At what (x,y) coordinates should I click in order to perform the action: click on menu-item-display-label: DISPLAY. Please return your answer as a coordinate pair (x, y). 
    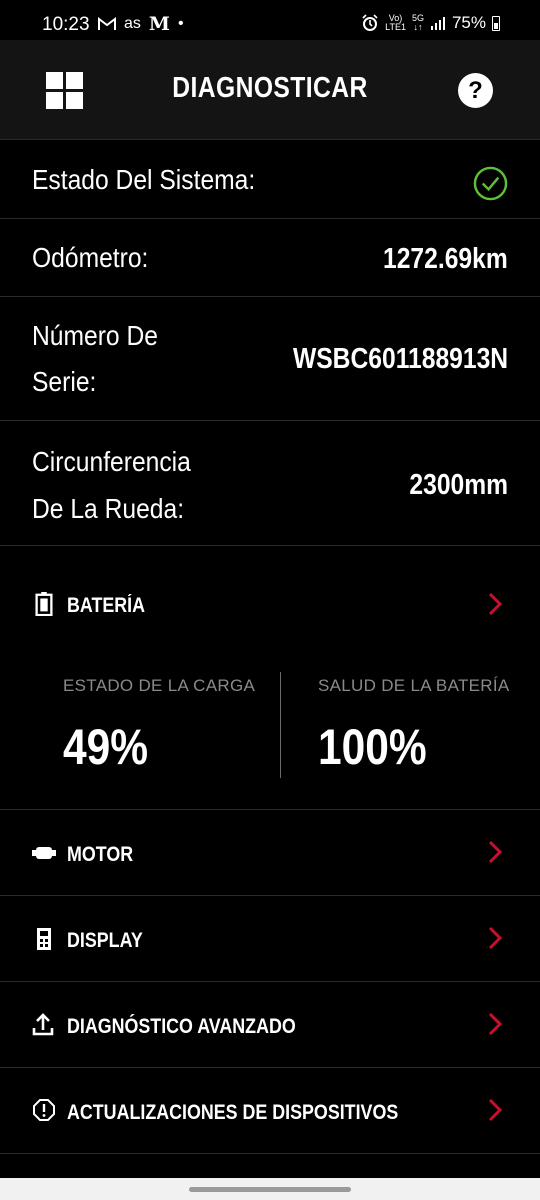
    Looking at the image, I should click on (105, 940).